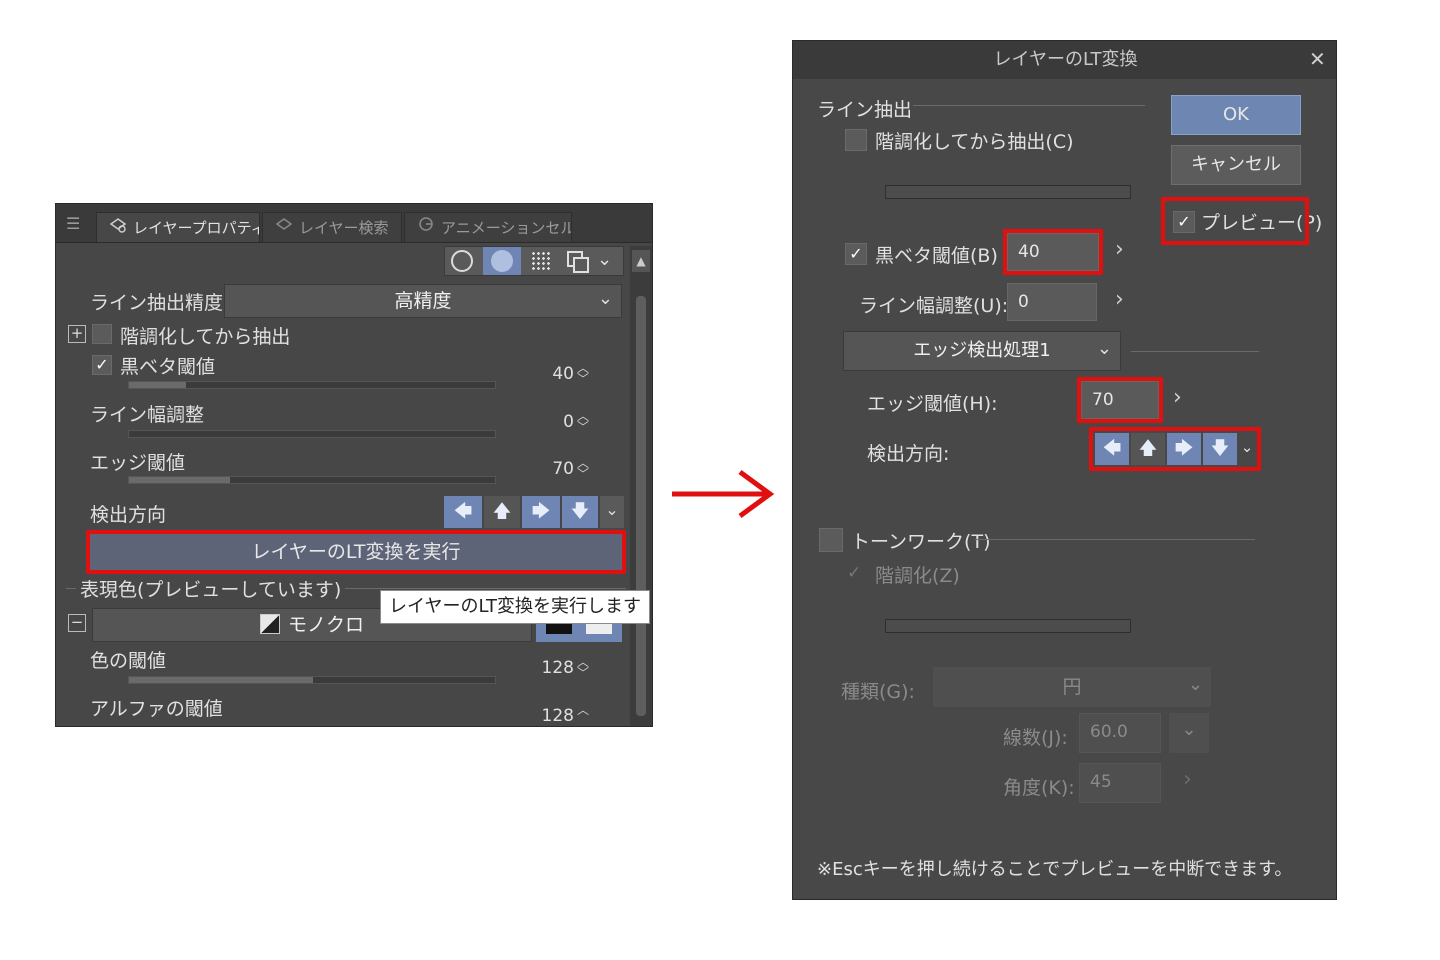 Image resolution: width=1440 pixels, height=960 pixels. I want to click on panel-menu-icon: ☰, so click(73, 223).